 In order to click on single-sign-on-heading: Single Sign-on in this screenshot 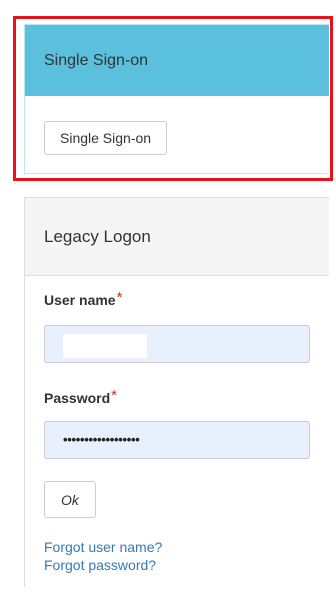, I will do `click(177, 60)`.